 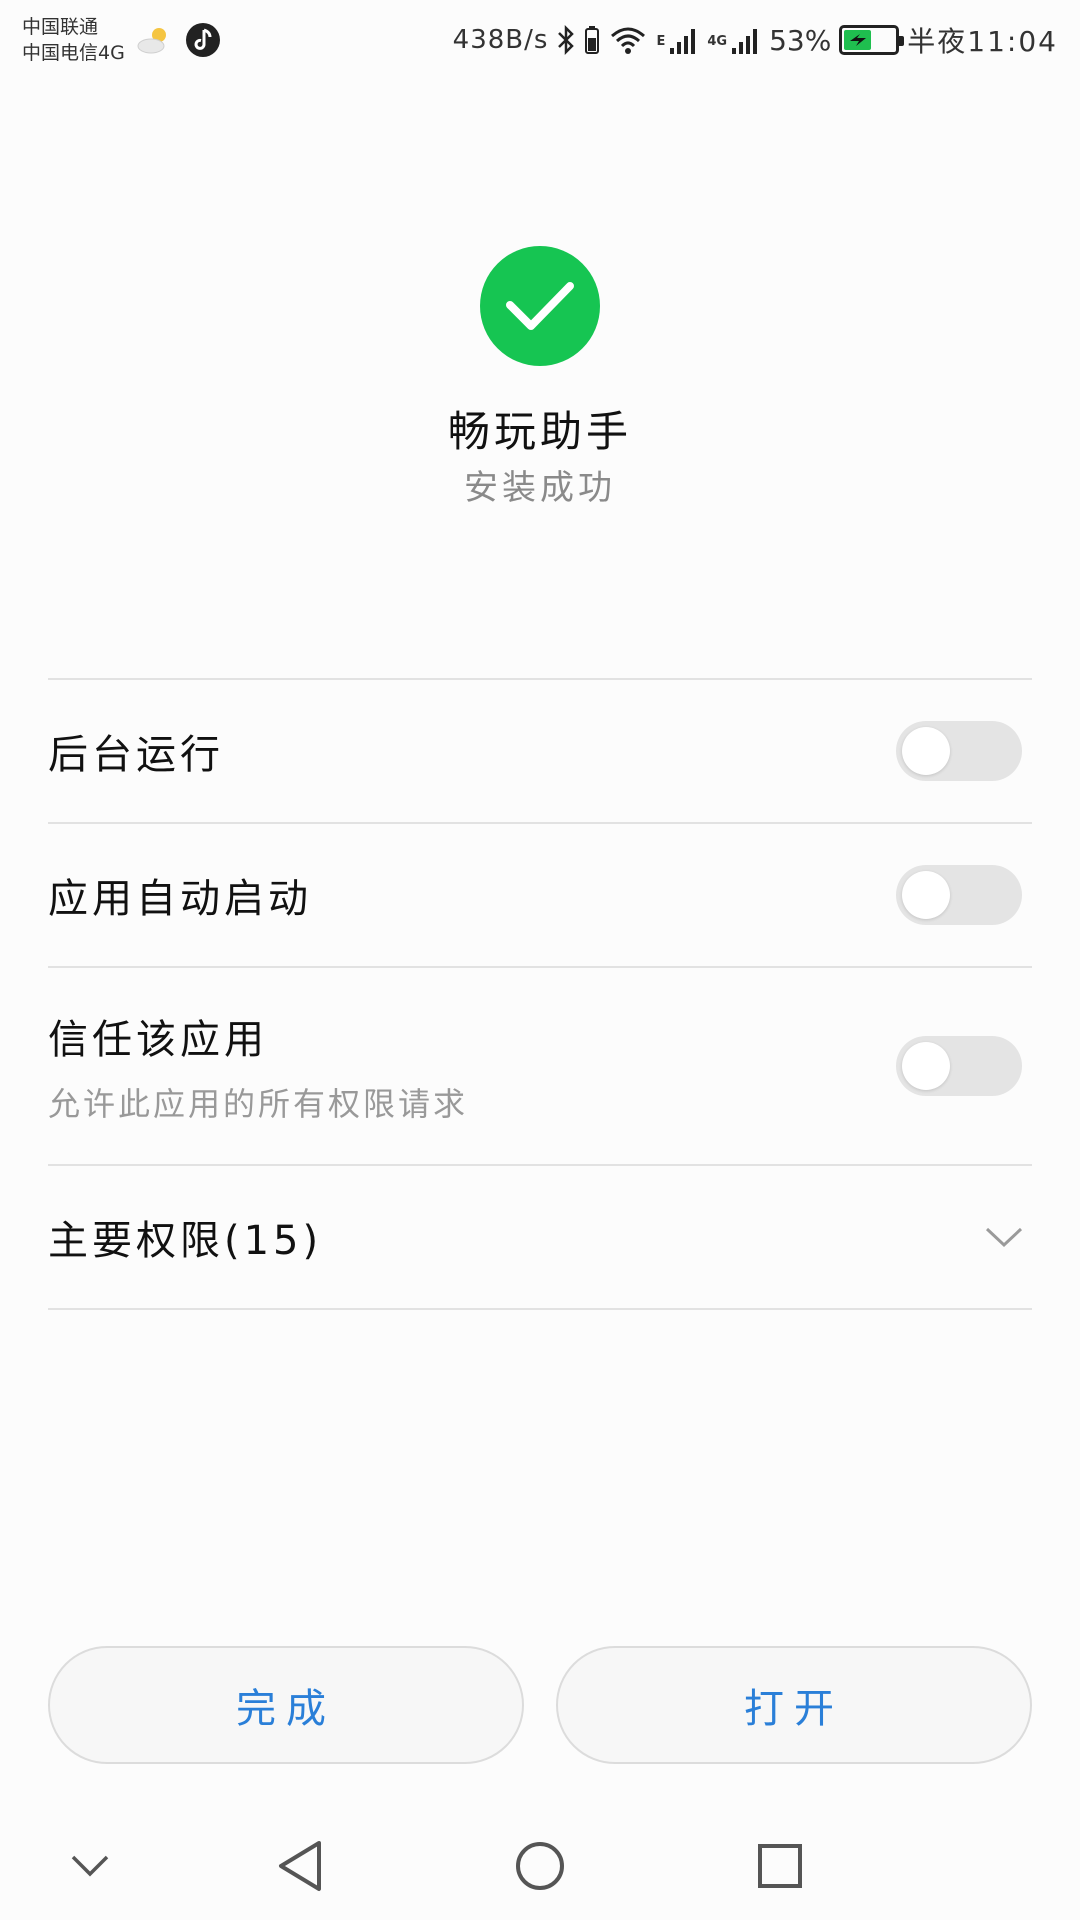 What do you see at coordinates (684, 40) in the screenshot?
I see `signal-1-icon` at bounding box center [684, 40].